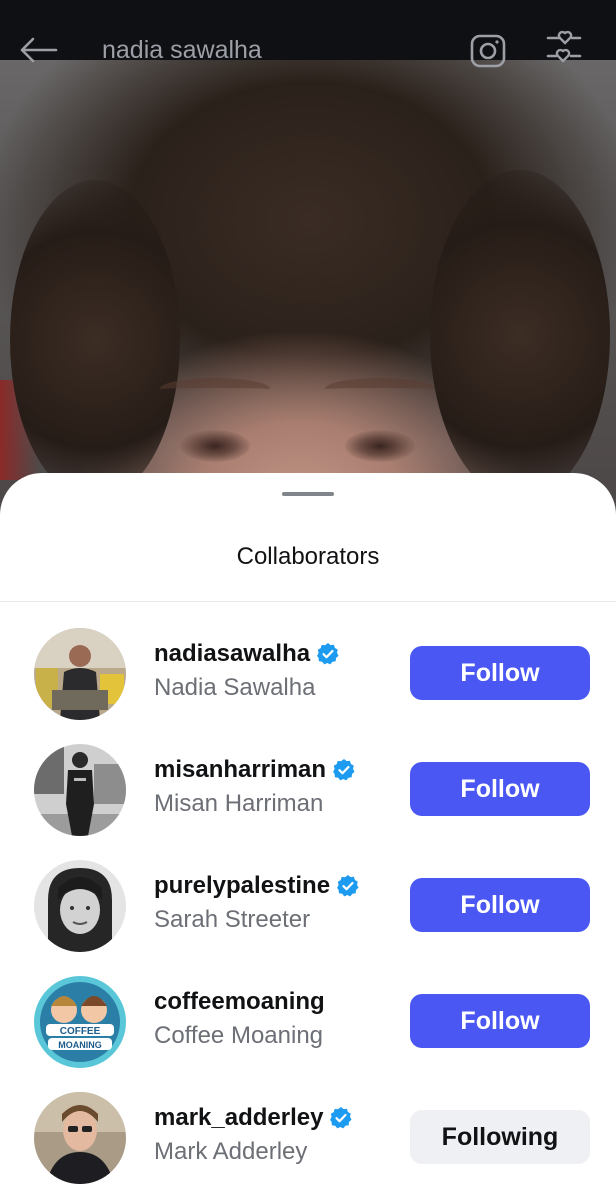 Image resolution: width=616 pixels, height=1200 pixels. What do you see at coordinates (231, 1151) in the screenshot?
I see `full-name: Mark Adderley` at bounding box center [231, 1151].